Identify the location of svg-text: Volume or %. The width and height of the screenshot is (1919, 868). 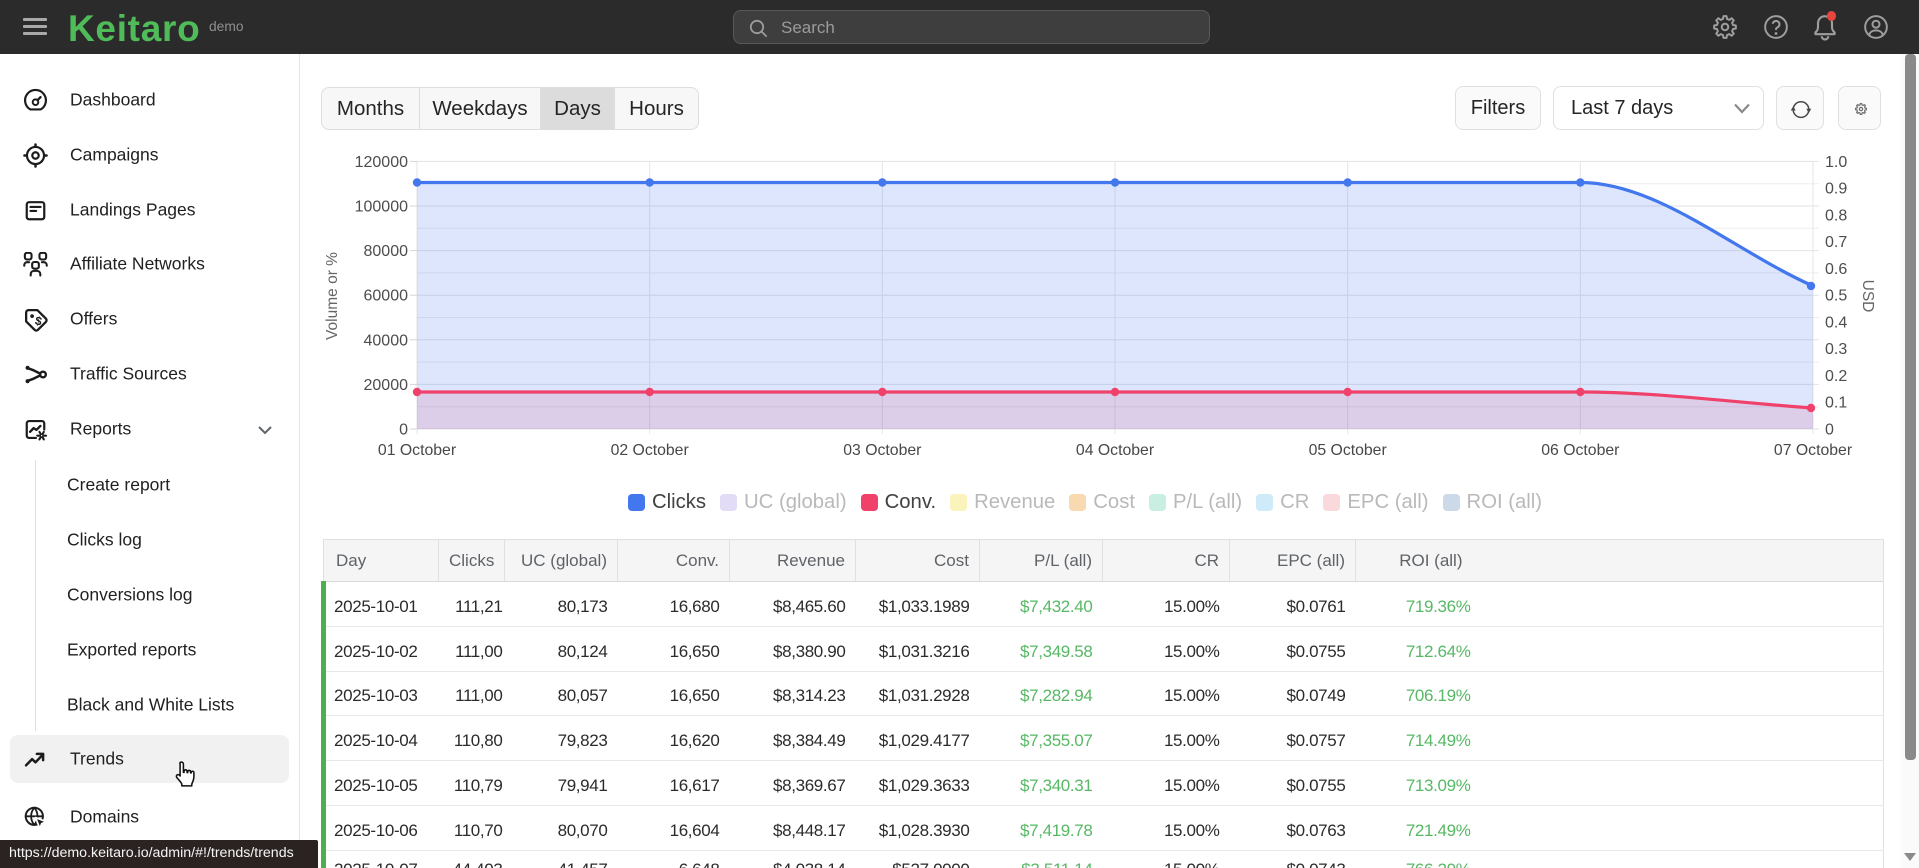
(332, 296).